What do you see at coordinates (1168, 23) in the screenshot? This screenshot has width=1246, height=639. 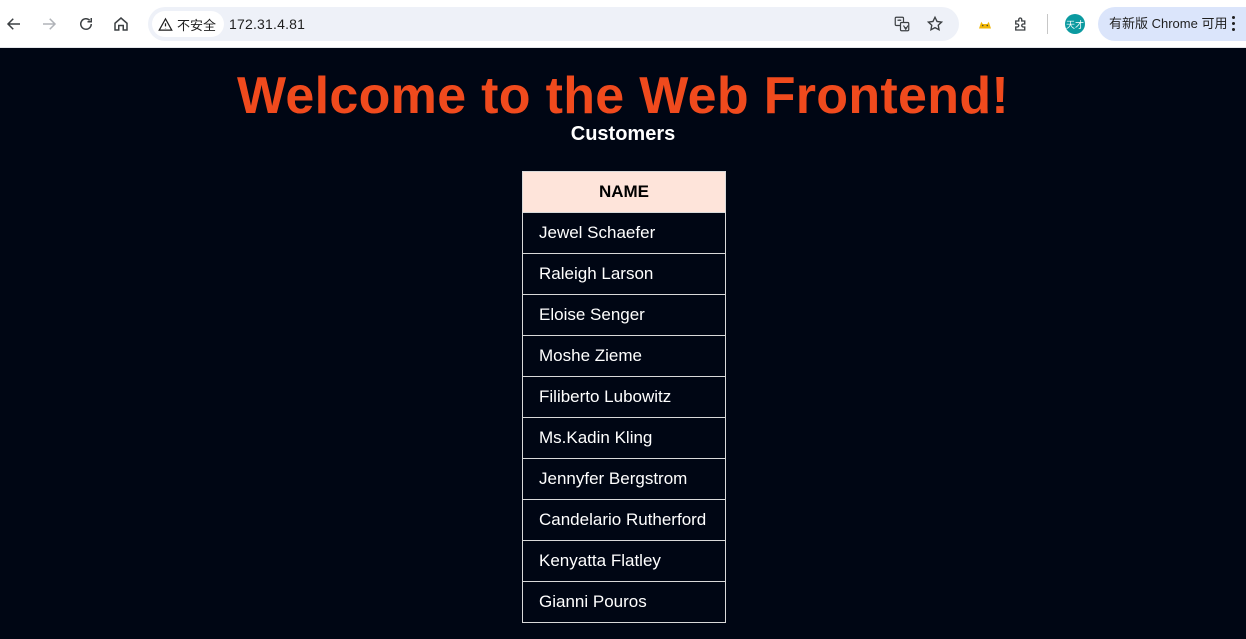 I see `update-label: 有新版 Chrome 可用` at bounding box center [1168, 23].